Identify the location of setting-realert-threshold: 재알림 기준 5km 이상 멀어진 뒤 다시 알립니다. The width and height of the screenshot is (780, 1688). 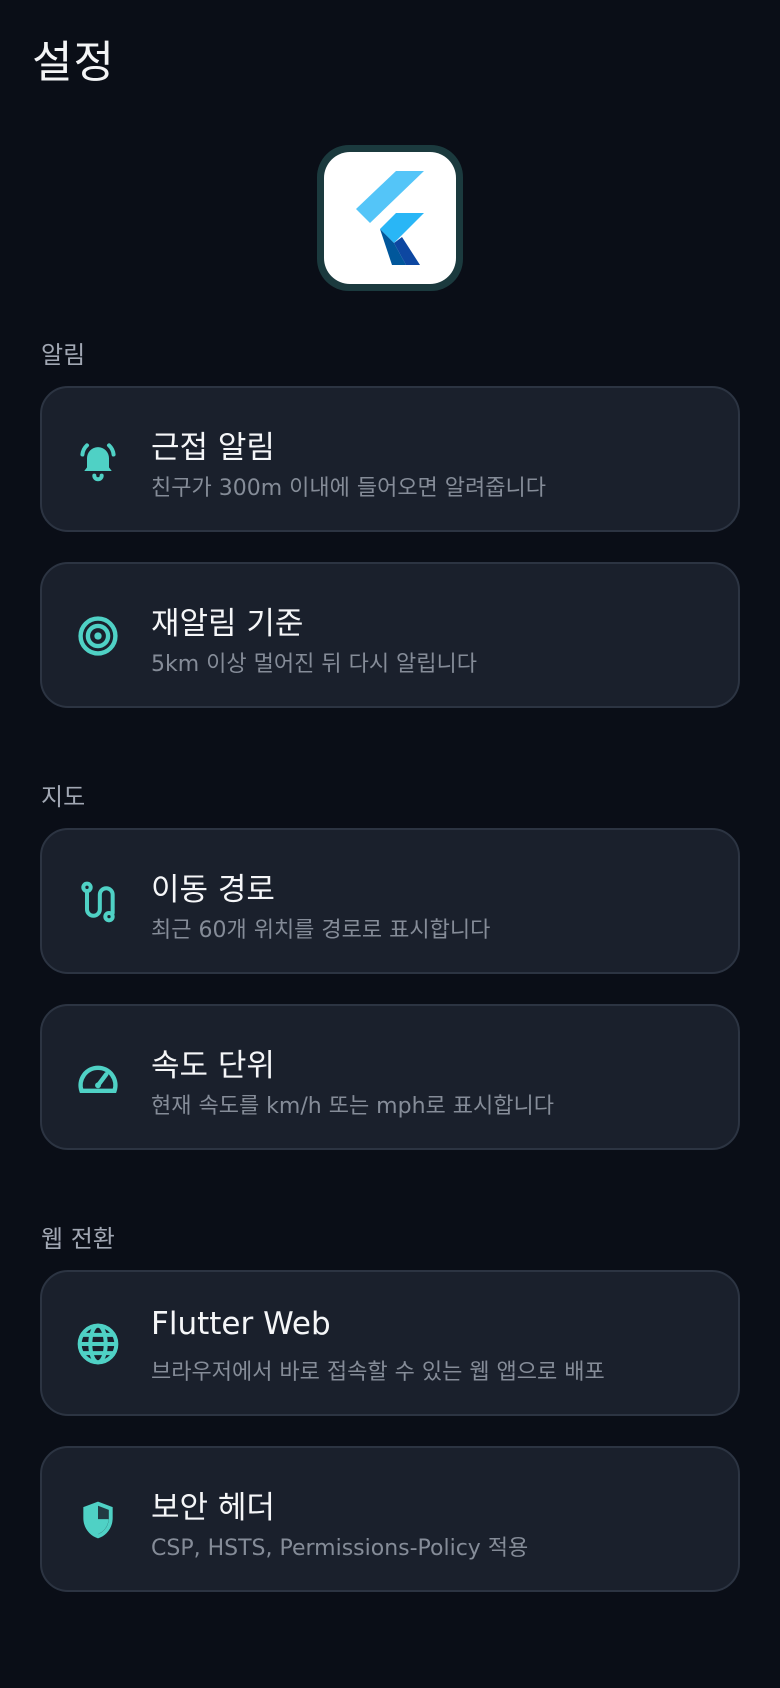
(390, 635).